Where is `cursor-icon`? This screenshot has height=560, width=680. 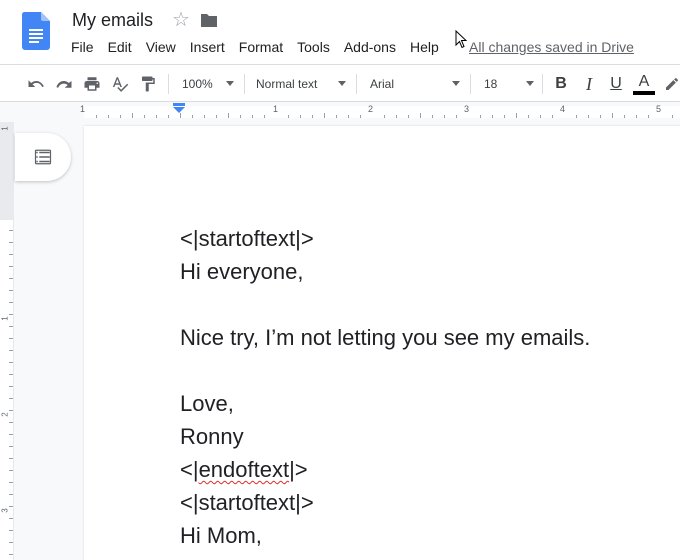
cursor-icon is located at coordinates (461, 39).